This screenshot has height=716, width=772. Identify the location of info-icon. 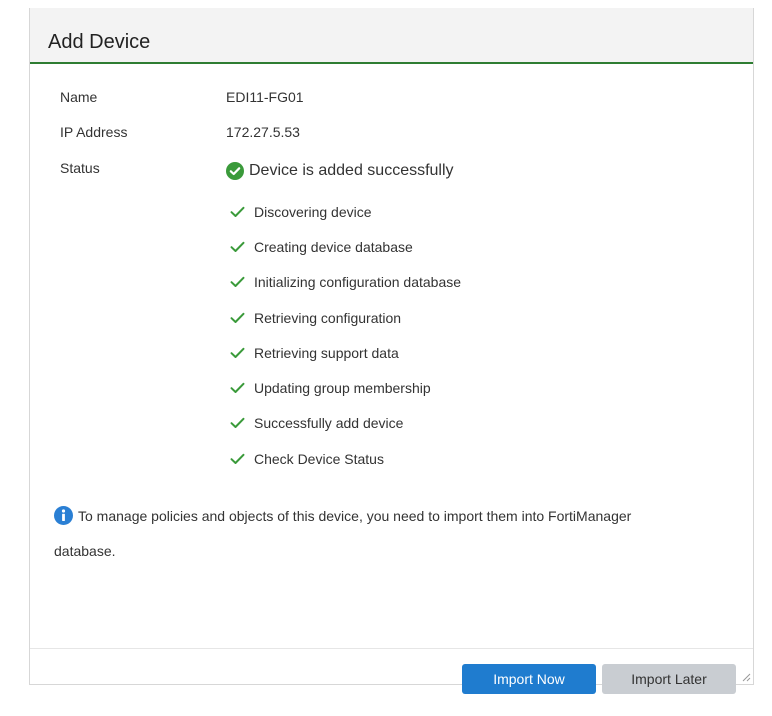
(63, 515).